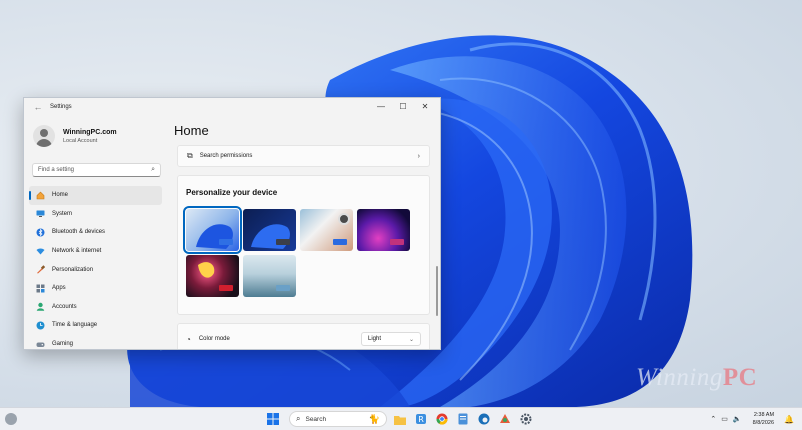  I want to click on search-permissions-label: Search permissions, so click(226, 156).